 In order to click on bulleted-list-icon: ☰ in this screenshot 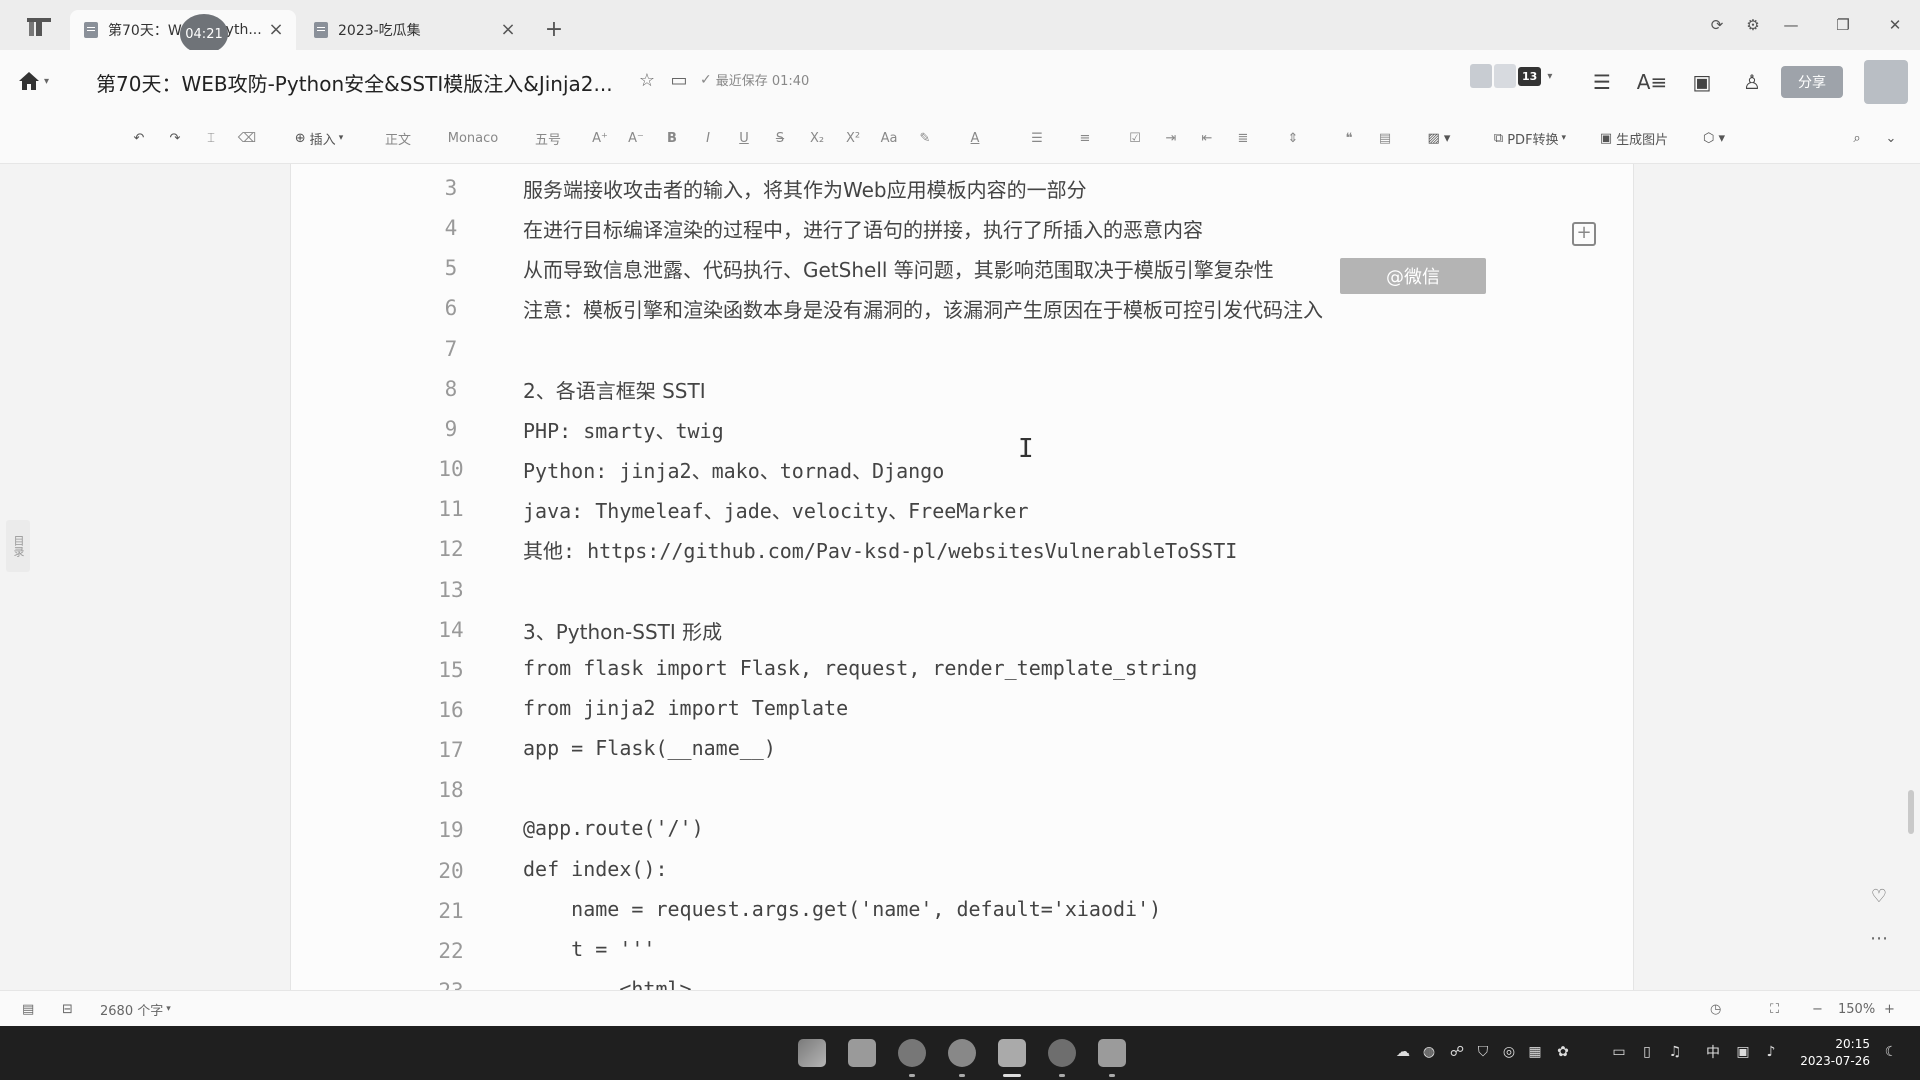, I will do `click(1037, 138)`.